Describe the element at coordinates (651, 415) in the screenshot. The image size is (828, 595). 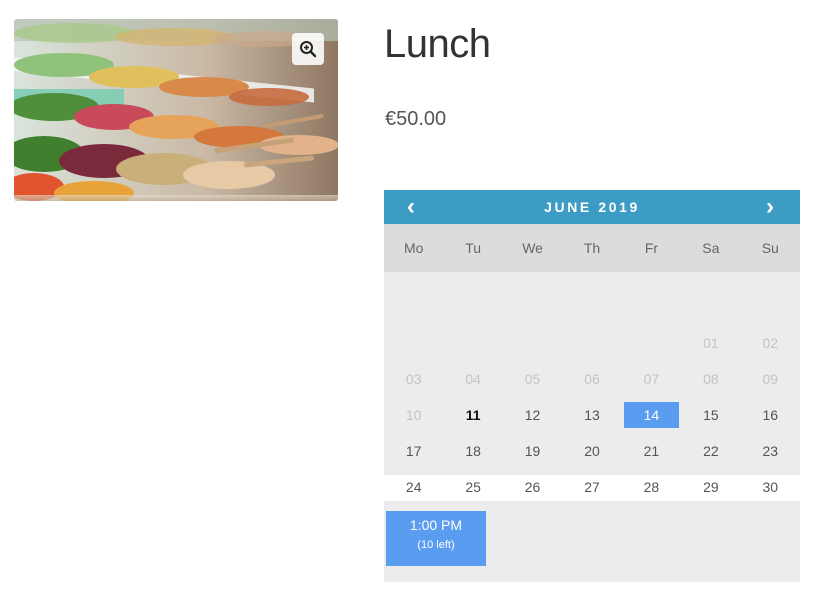
I see `calendar-day-selected: 14` at that location.